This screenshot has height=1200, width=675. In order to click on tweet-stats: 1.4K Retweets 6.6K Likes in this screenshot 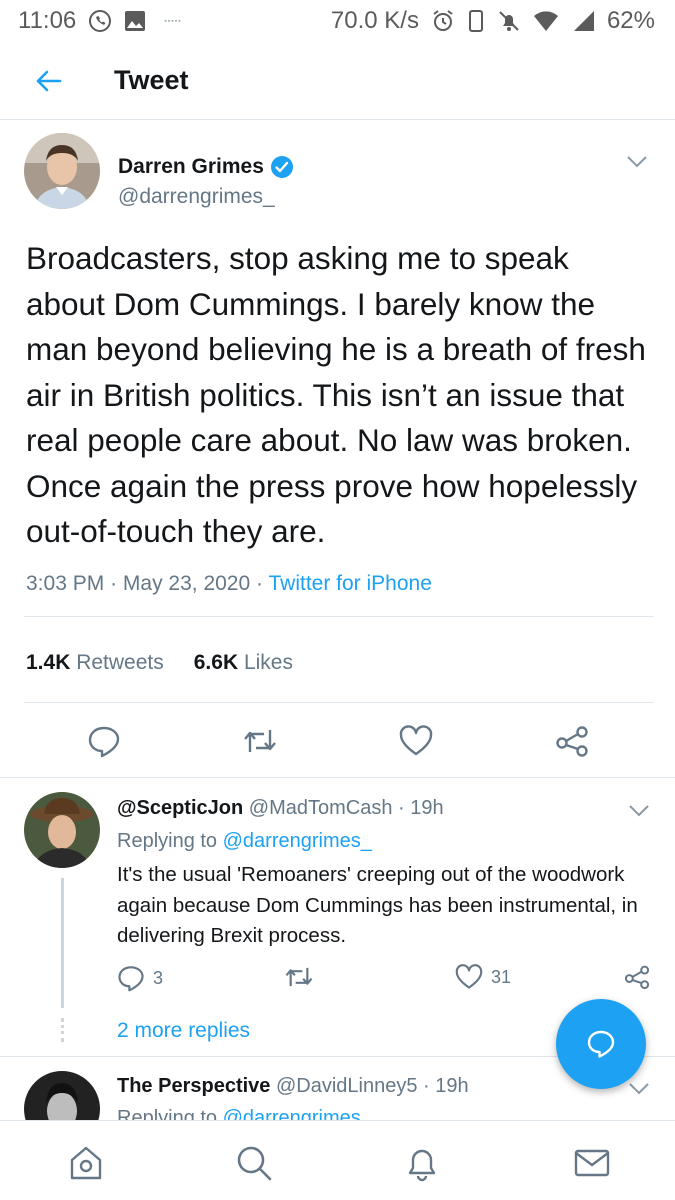, I will do `click(159, 663)`.